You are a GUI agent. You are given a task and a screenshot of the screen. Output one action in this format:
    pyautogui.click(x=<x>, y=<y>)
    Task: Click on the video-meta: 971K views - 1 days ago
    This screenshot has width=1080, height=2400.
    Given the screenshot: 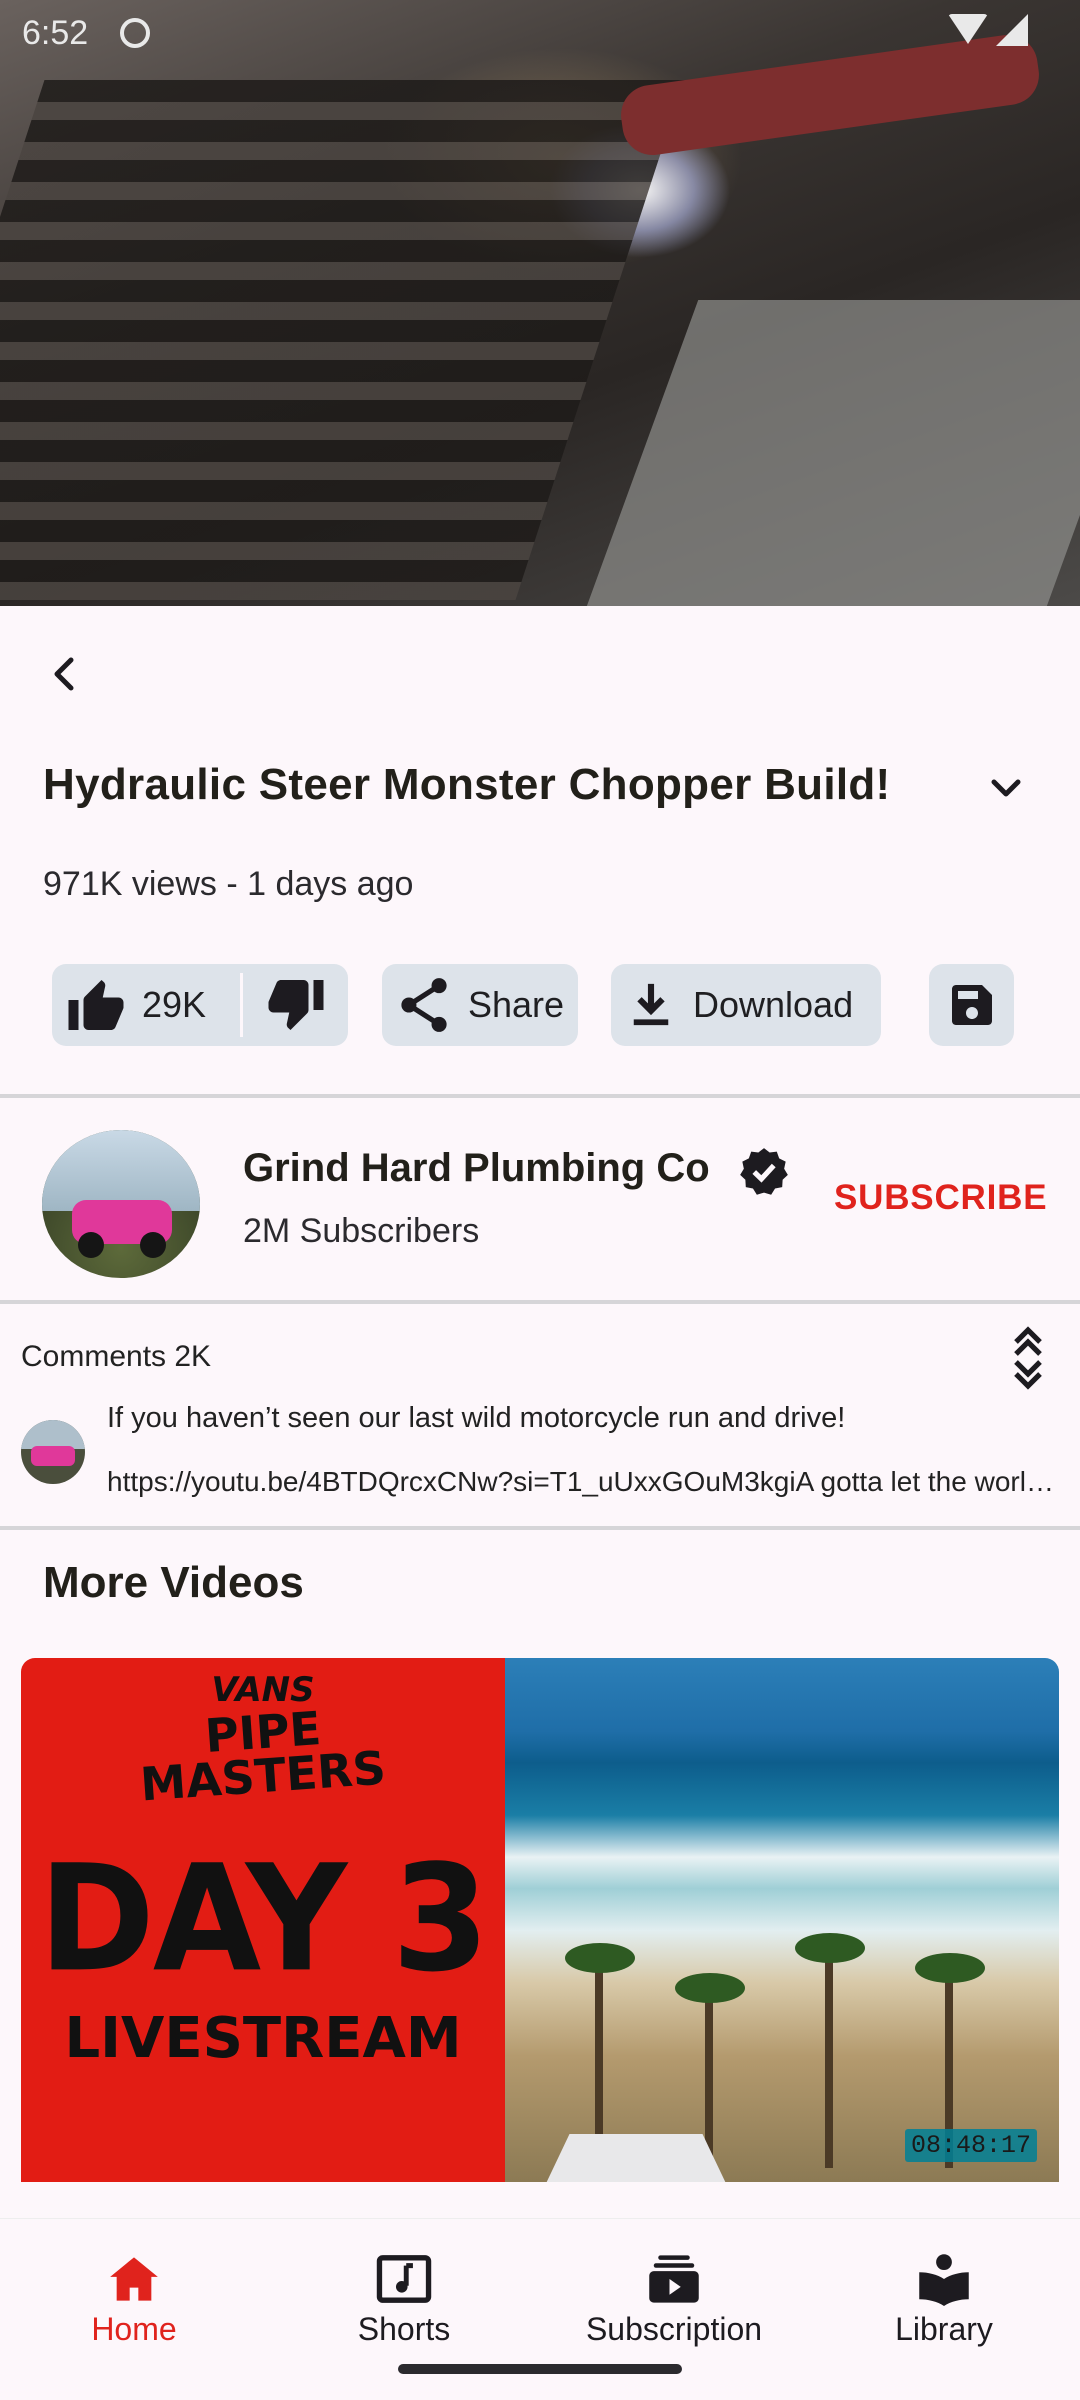 What is the action you would take?
    pyautogui.click(x=228, y=884)
    